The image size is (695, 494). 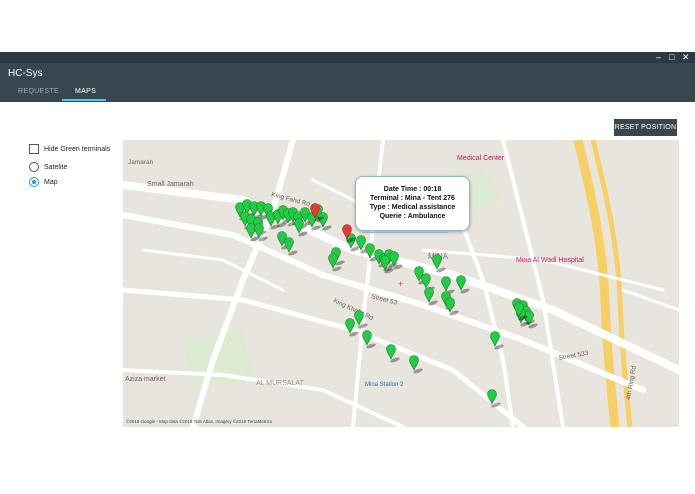 What do you see at coordinates (77, 149) in the screenshot?
I see `hide-green-label: Hide Green terminals` at bounding box center [77, 149].